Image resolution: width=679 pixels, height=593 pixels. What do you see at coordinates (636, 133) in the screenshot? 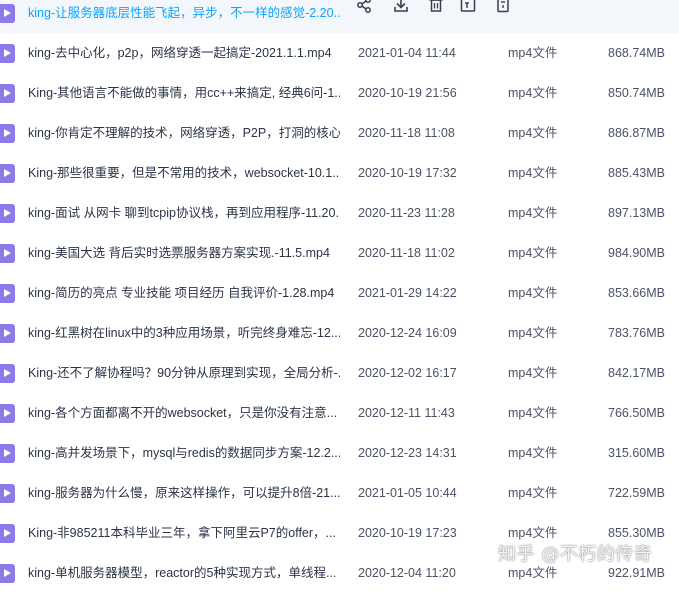
I see `file-size: 886.87MB` at bounding box center [636, 133].